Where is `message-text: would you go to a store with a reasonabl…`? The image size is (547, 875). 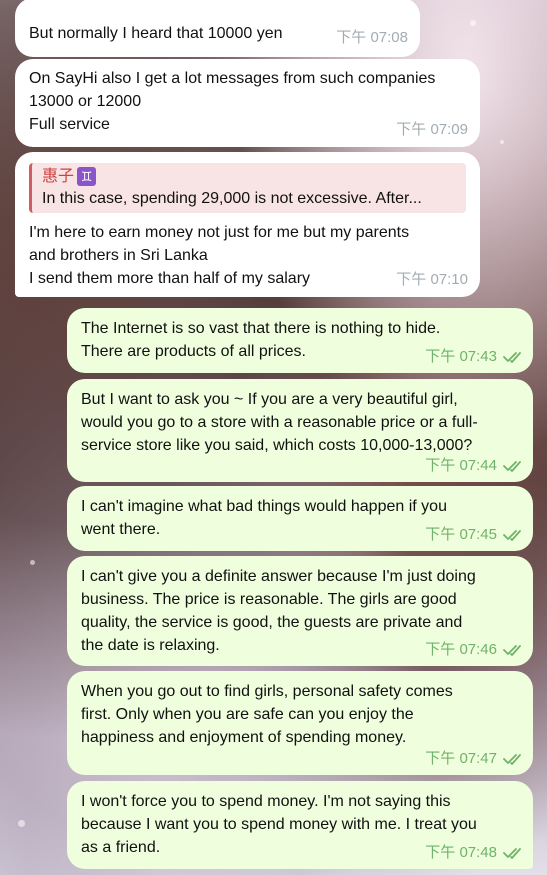
message-text: would you go to a store with a reasonabl… is located at coordinates (279, 422).